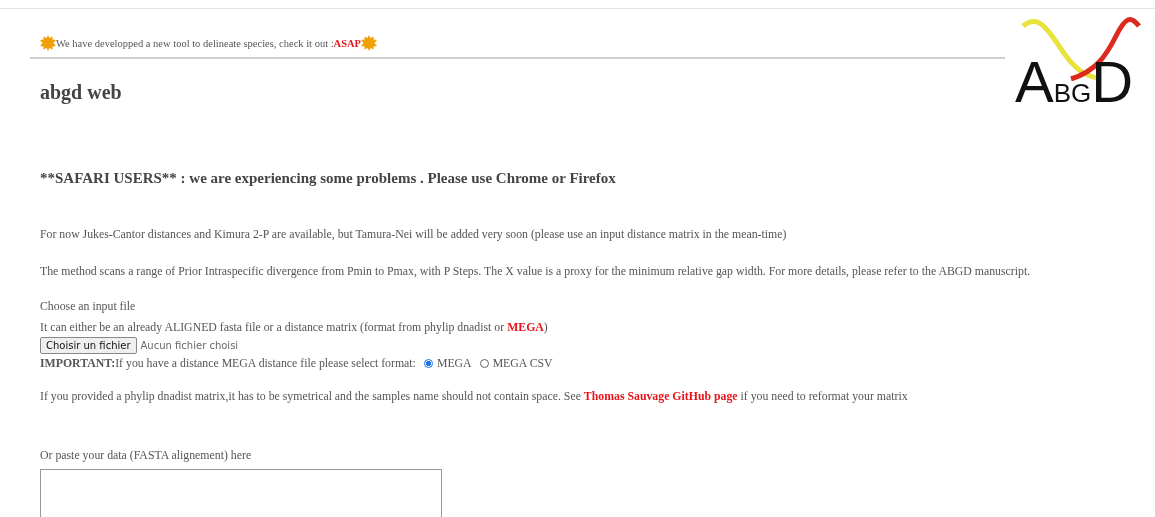 The height and width of the screenshot is (517, 1155). What do you see at coordinates (454, 363) in the screenshot?
I see `radio-label: MEGA` at bounding box center [454, 363].